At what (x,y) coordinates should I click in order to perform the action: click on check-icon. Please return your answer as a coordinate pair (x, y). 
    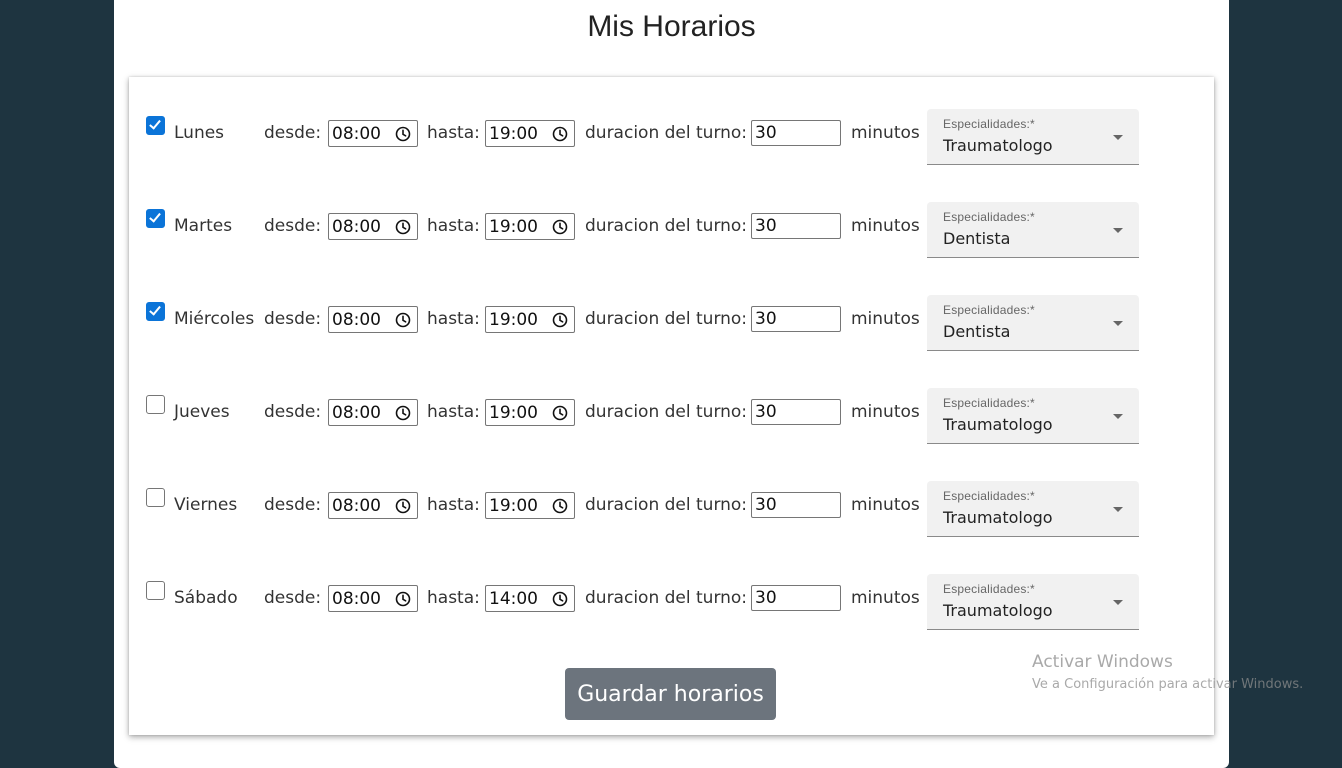
    Looking at the image, I should click on (155, 309).